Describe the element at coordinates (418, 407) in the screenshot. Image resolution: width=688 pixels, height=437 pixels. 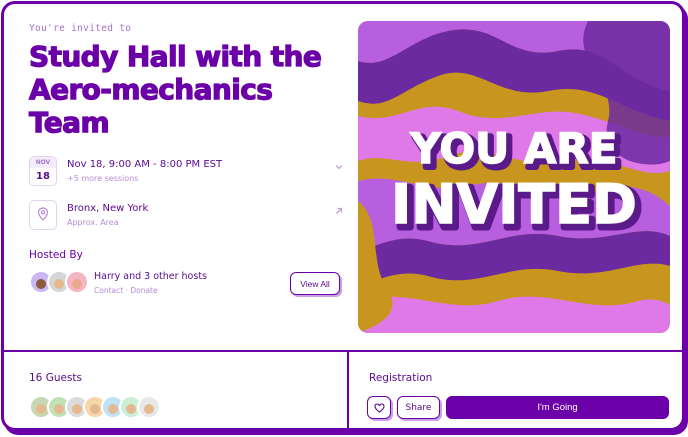
I see `share-button: Share` at that location.